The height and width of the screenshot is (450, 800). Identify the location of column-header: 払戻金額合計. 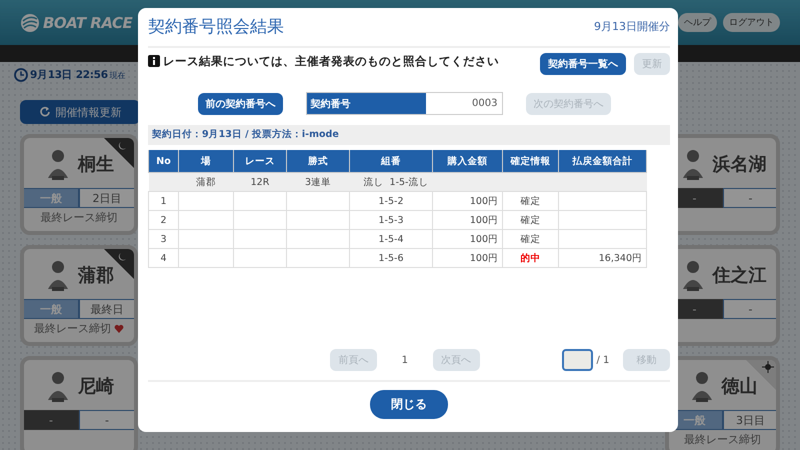
(602, 161).